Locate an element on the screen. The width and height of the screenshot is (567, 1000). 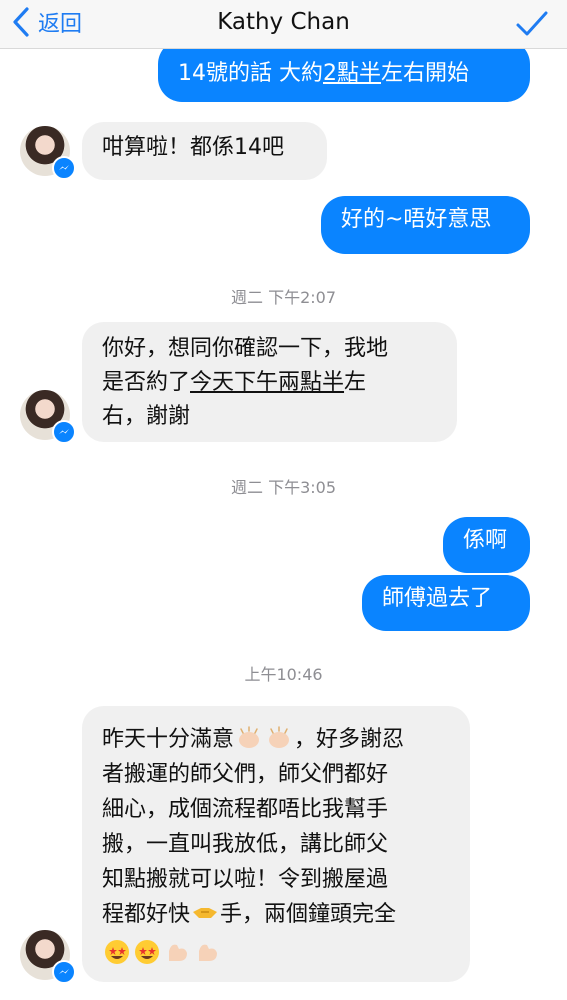
timestamp: 上午10:46 is located at coordinates (283, 674).